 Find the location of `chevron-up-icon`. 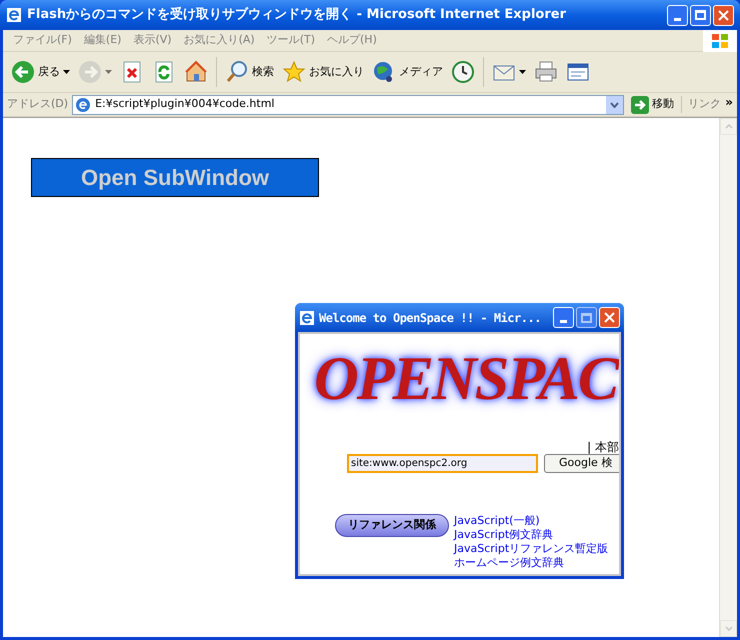

chevron-up-icon is located at coordinates (728, 126).